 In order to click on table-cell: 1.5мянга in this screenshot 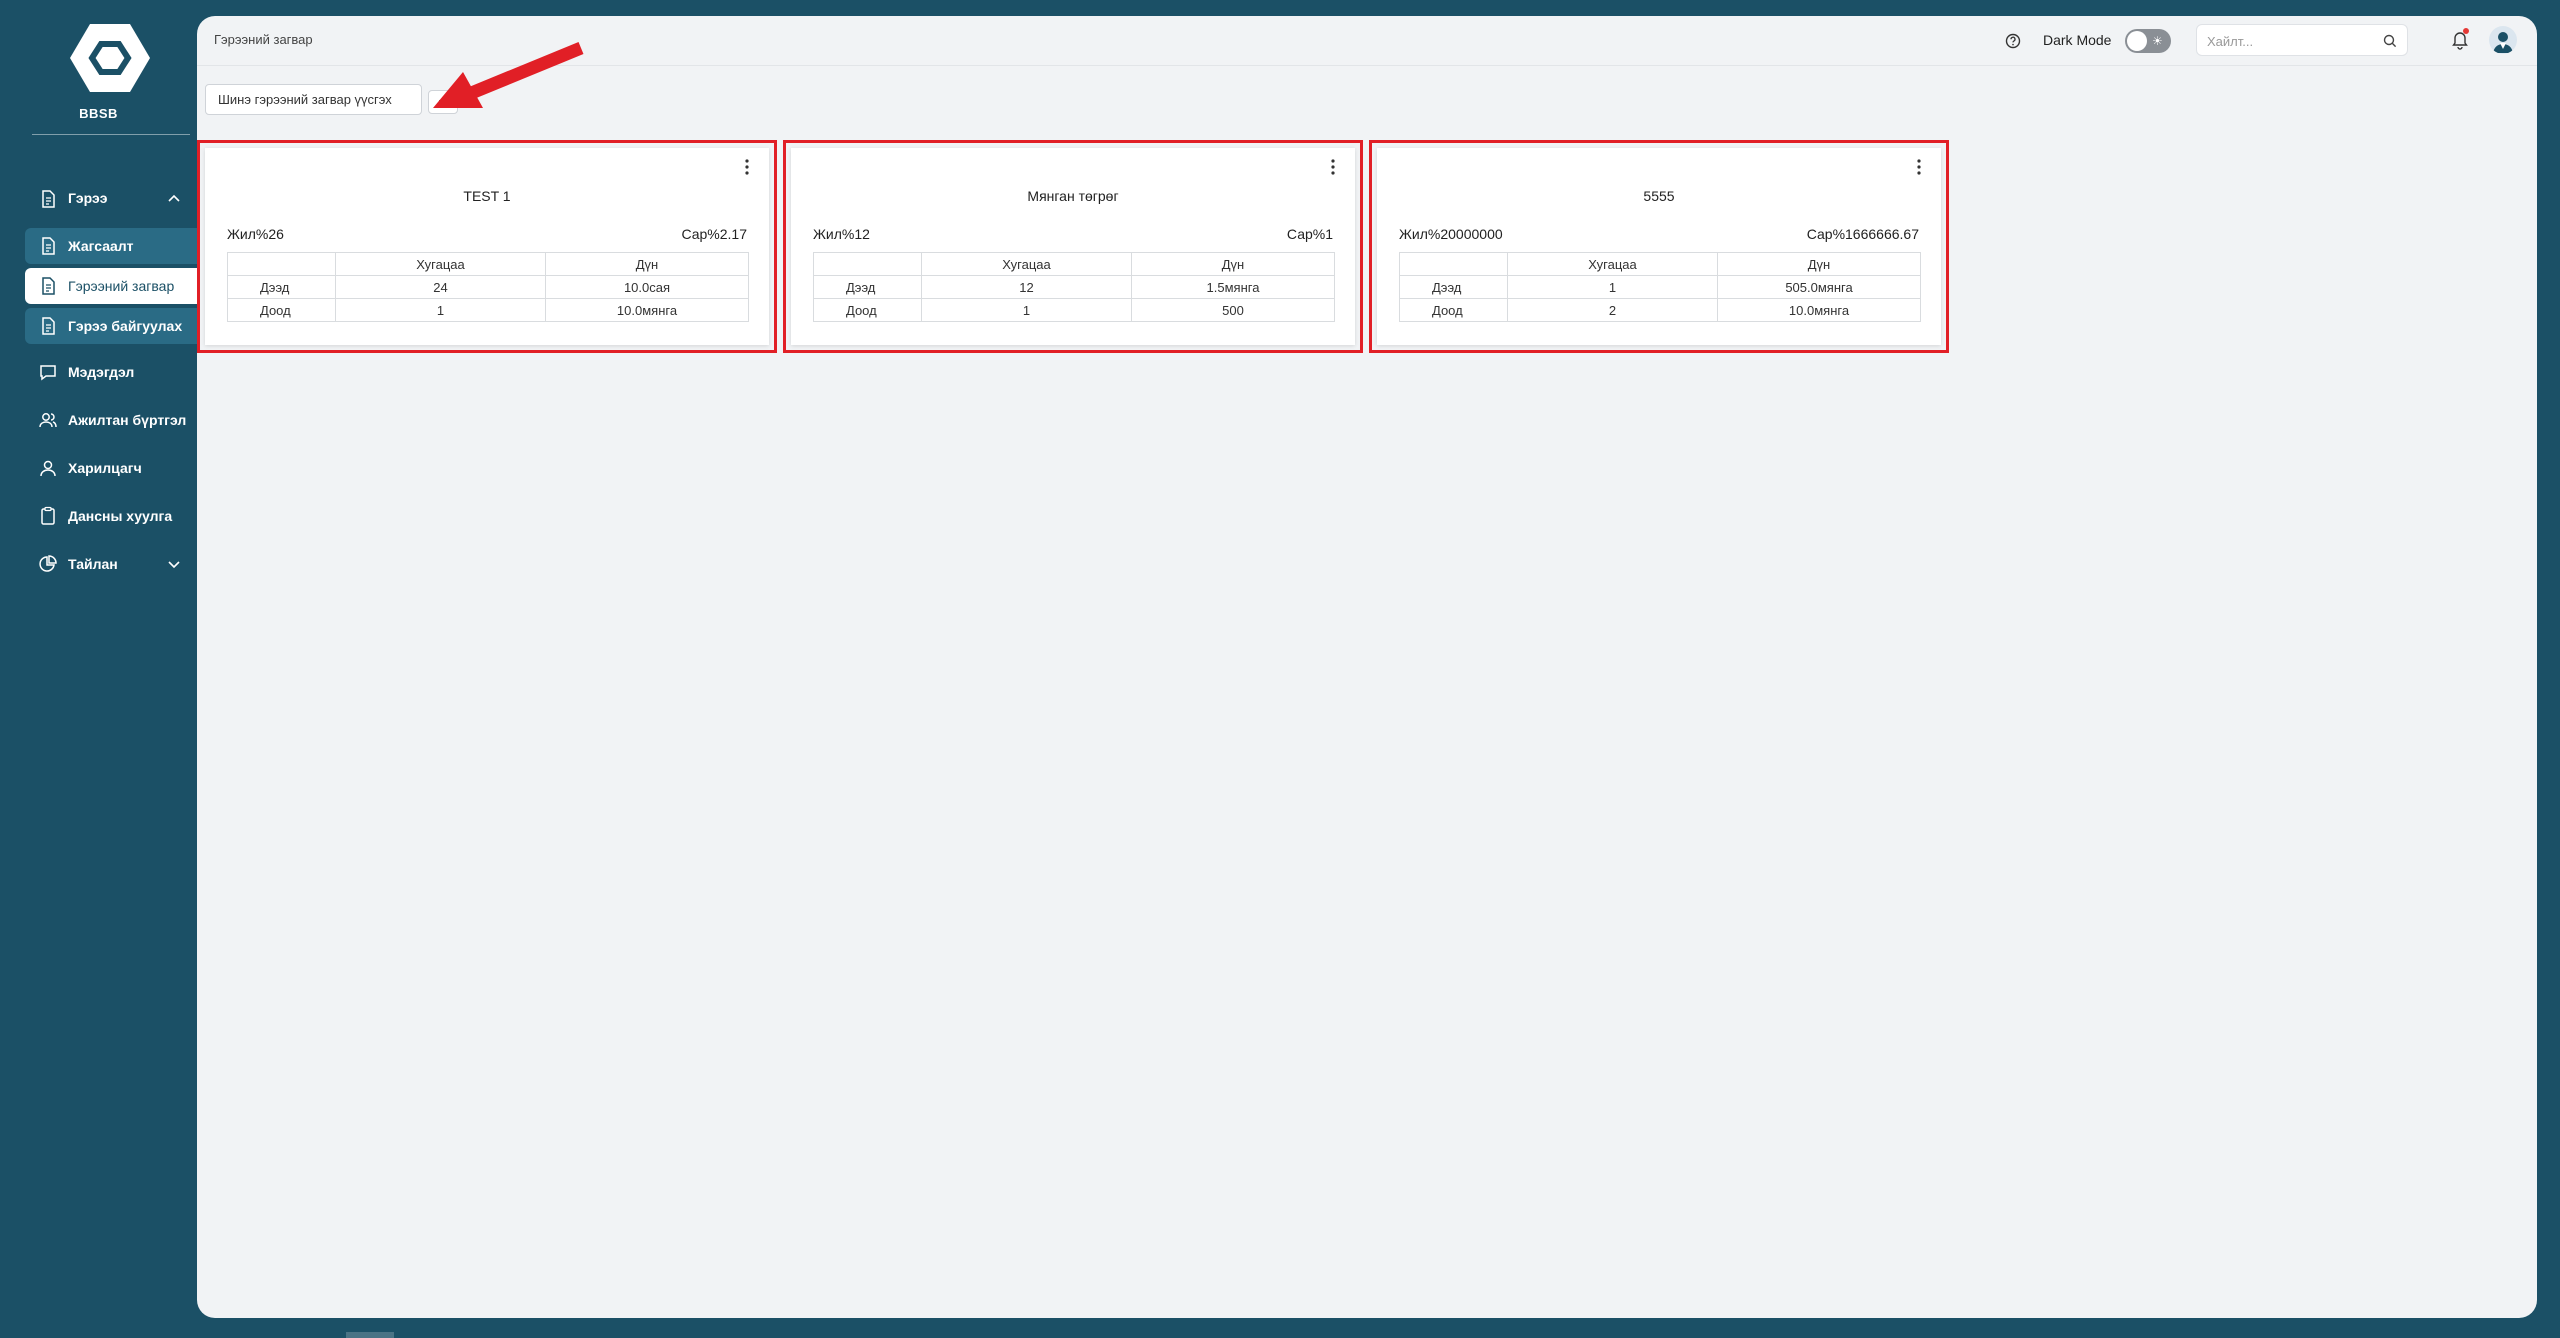, I will do `click(1233, 287)`.